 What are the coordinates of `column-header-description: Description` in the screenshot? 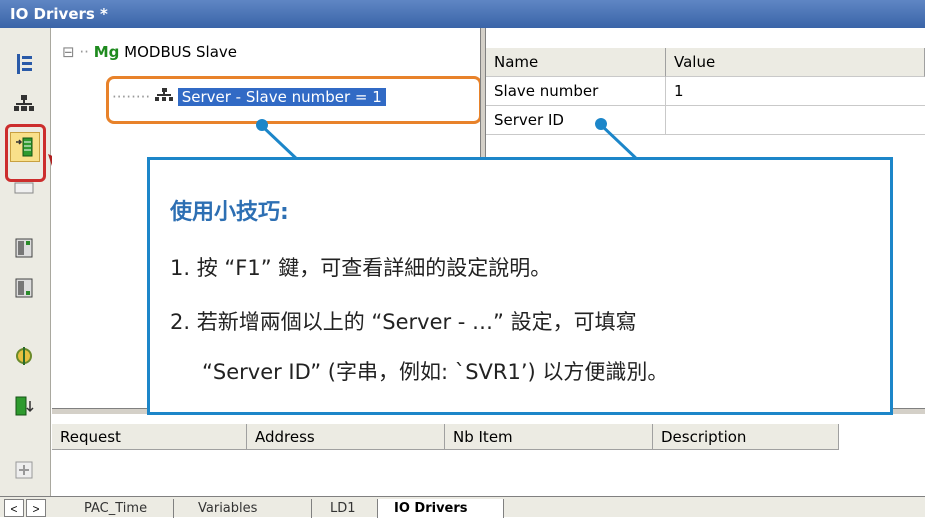 It's located at (746, 437).